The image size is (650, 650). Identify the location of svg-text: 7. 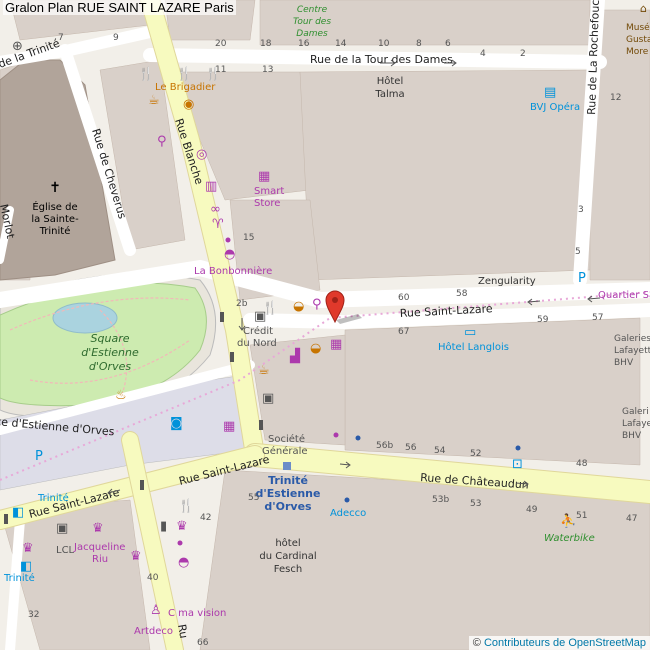
(61, 38).